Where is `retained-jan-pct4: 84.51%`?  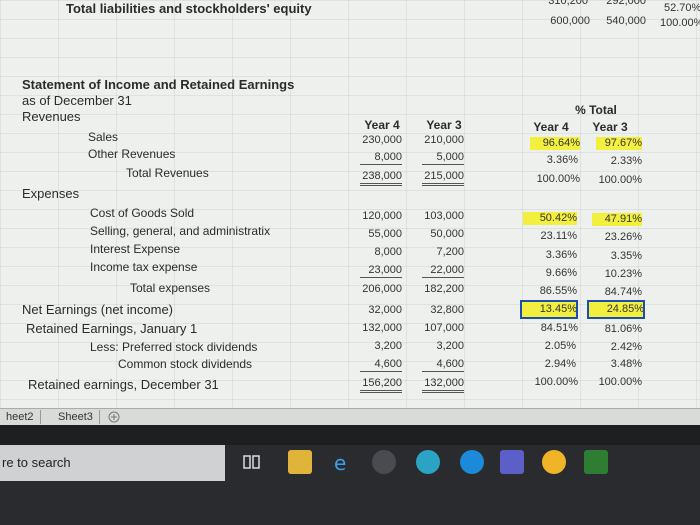 retained-jan-pct4: 84.51% is located at coordinates (559, 328).